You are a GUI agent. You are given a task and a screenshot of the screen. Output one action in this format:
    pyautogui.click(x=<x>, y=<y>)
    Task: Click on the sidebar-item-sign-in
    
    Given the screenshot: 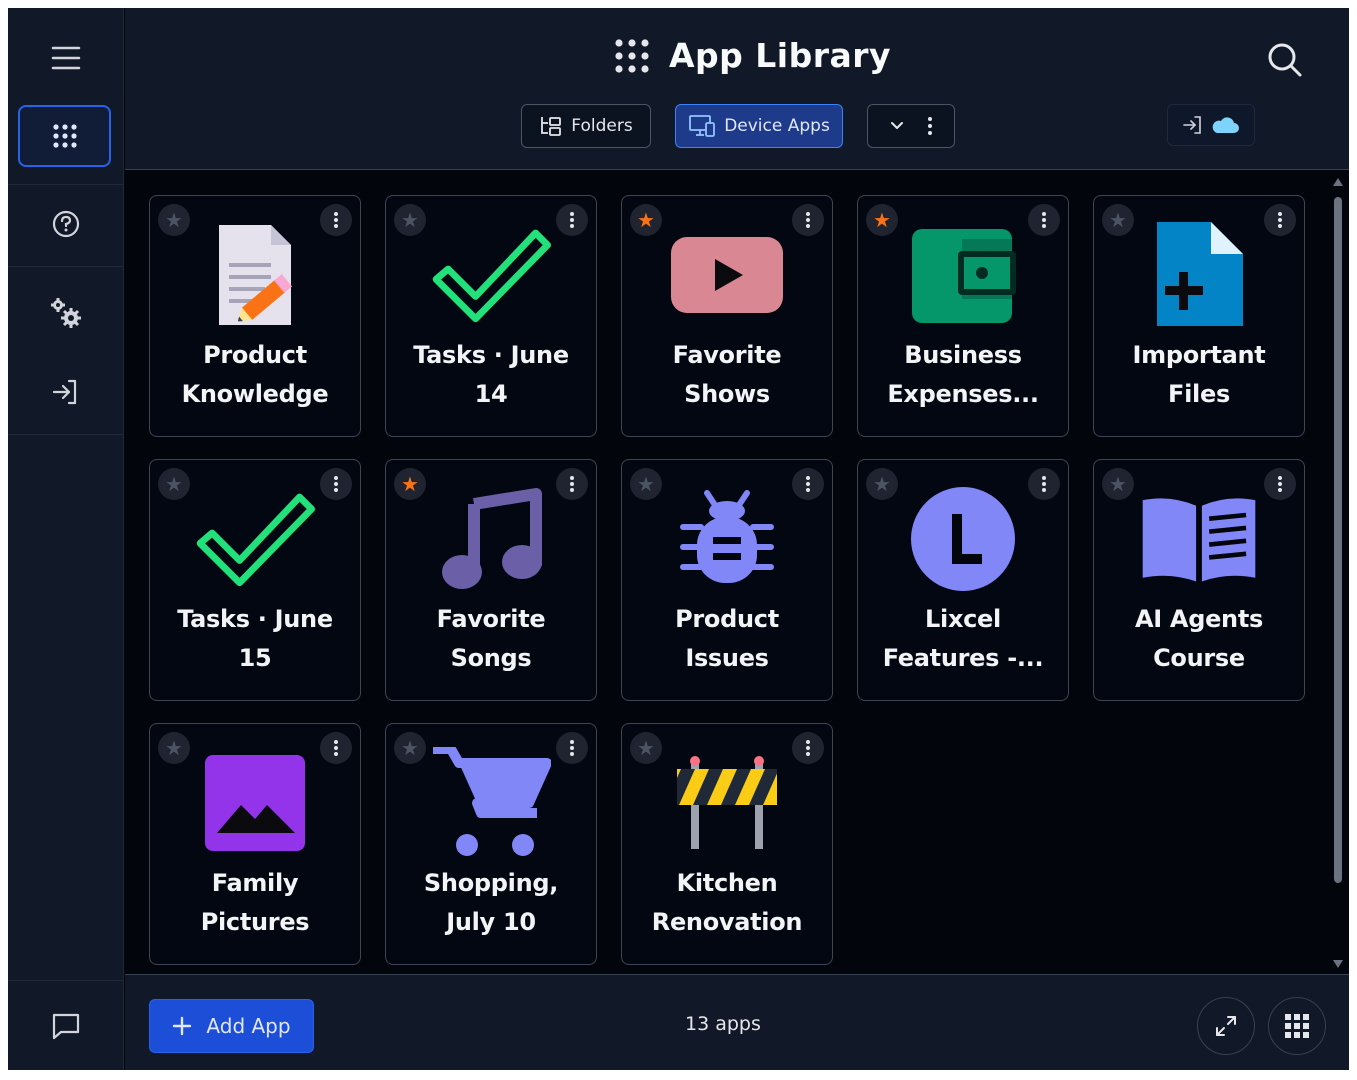 What is the action you would take?
    pyautogui.click(x=66, y=392)
    